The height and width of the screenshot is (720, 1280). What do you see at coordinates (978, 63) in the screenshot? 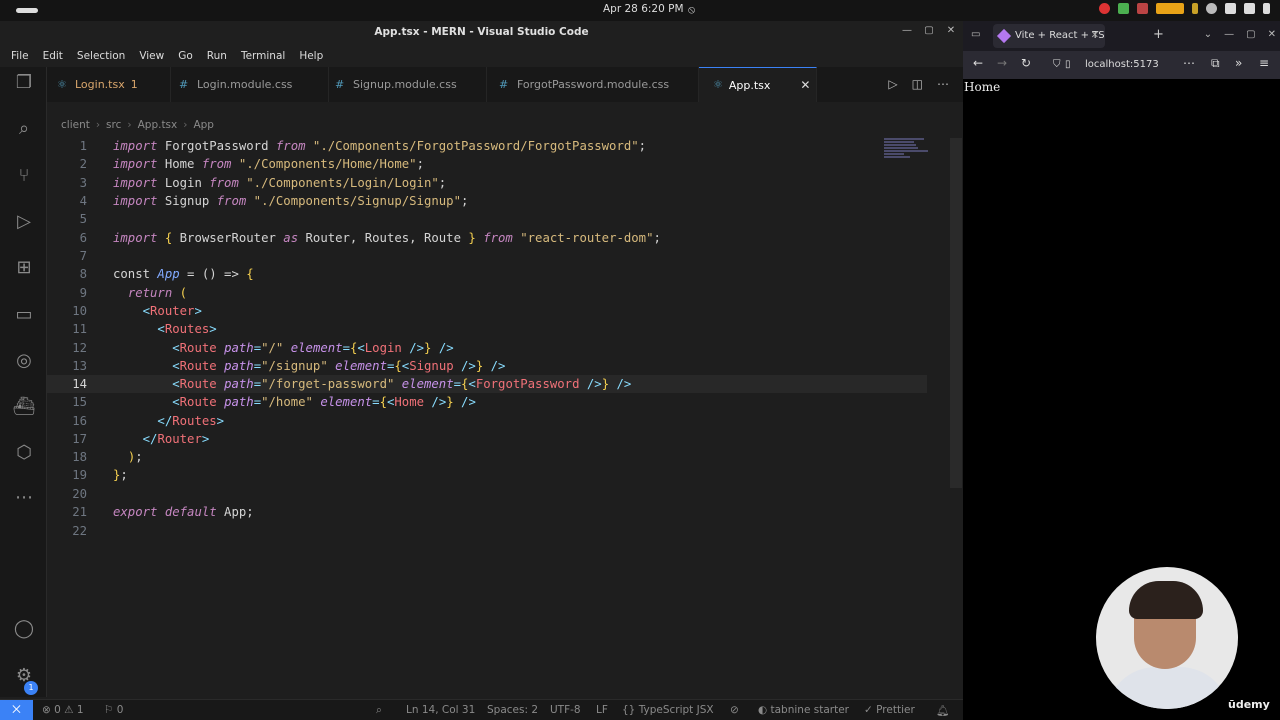
I see `back-icon: ←` at bounding box center [978, 63].